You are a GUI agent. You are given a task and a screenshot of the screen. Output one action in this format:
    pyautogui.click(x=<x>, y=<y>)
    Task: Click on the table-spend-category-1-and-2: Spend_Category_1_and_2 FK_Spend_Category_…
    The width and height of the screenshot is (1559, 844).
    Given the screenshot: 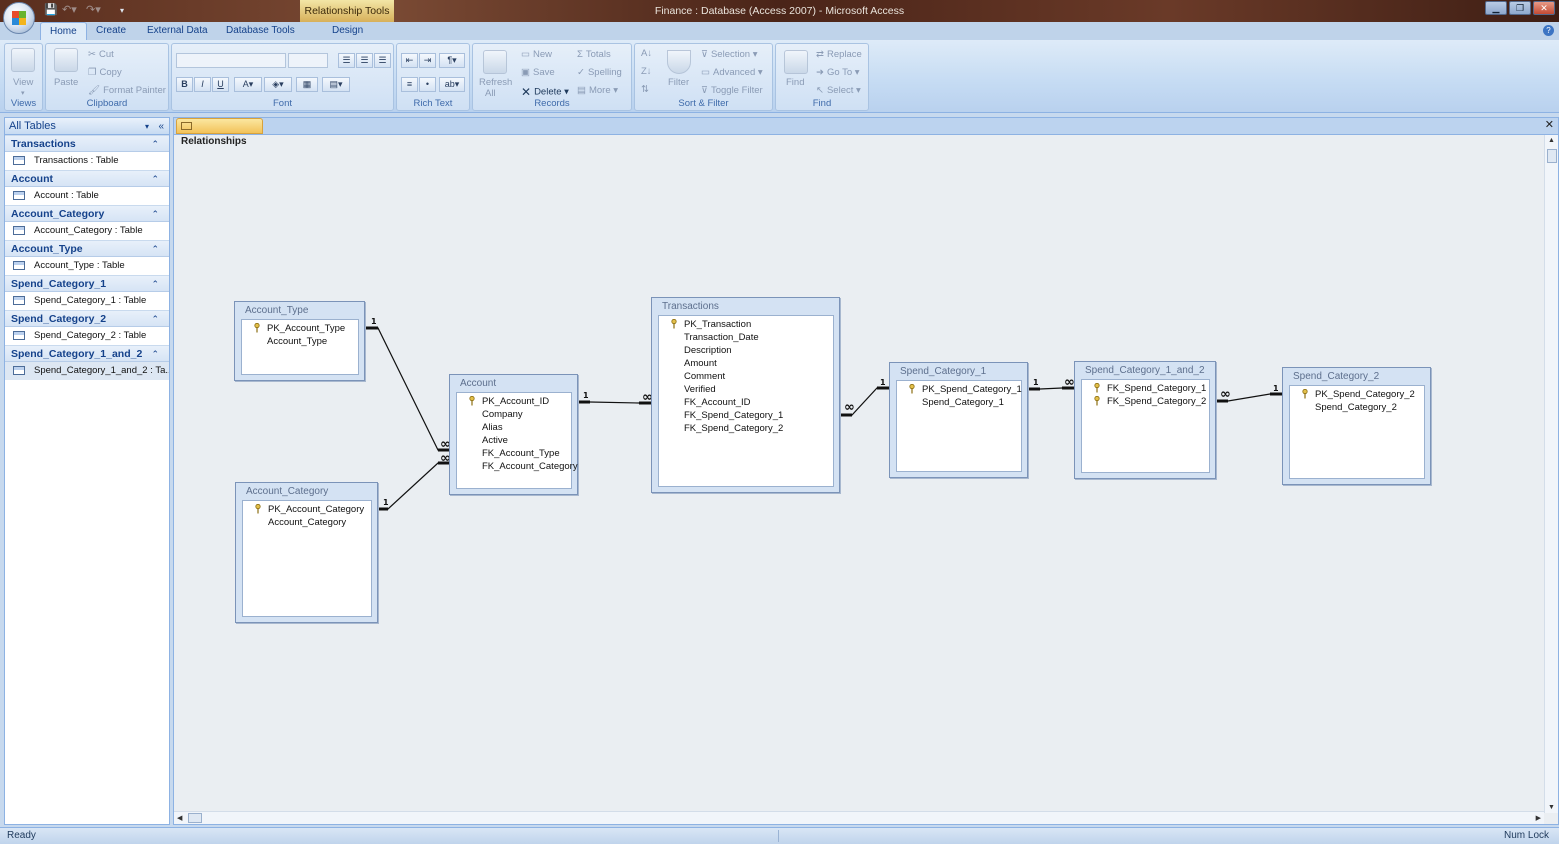 What is the action you would take?
    pyautogui.click(x=1145, y=420)
    